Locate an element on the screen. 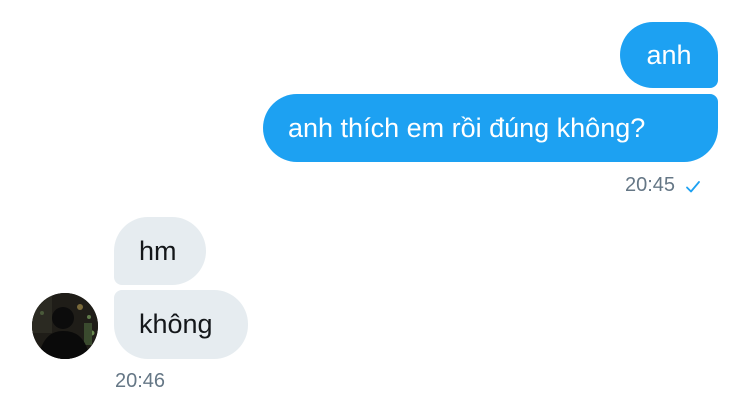  sent-message-meta: 20:45 is located at coordinates (663, 185).